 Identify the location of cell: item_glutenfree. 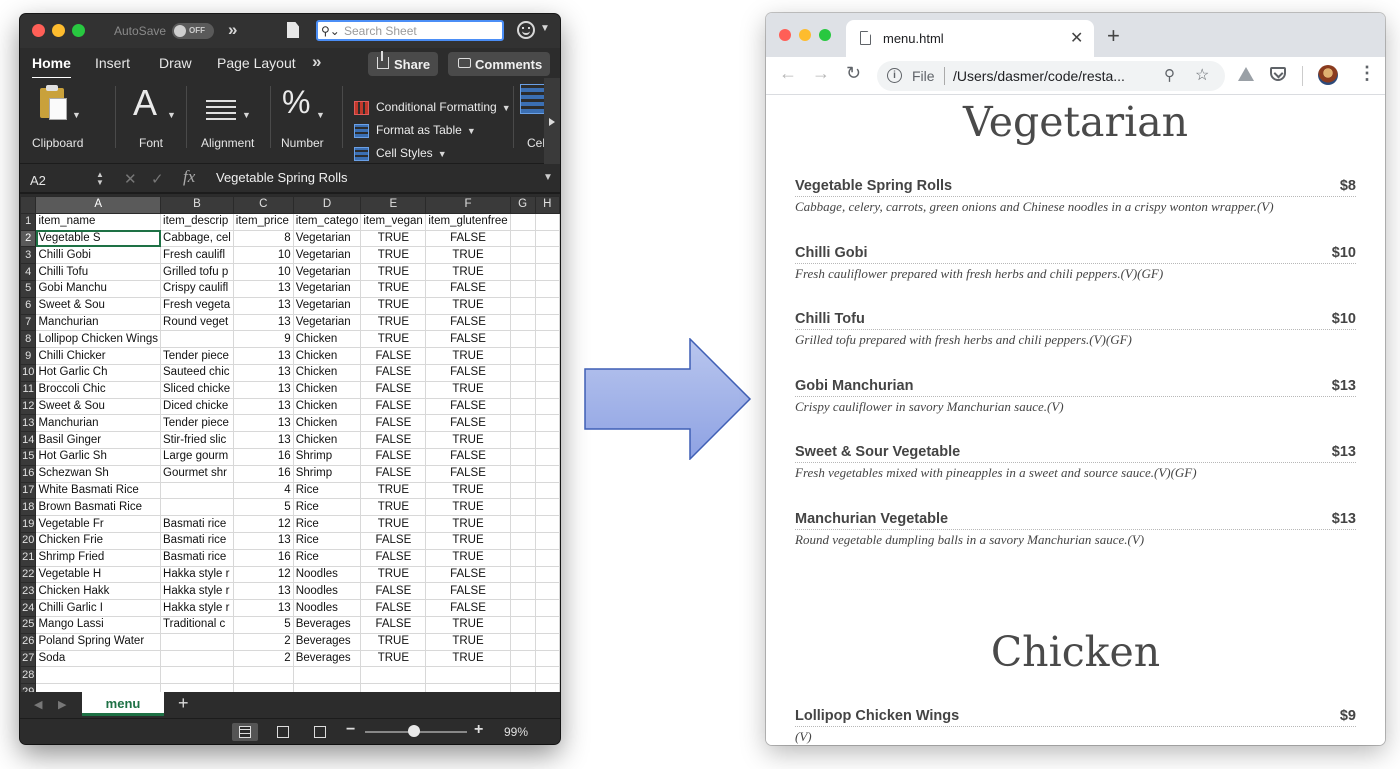
(468, 221).